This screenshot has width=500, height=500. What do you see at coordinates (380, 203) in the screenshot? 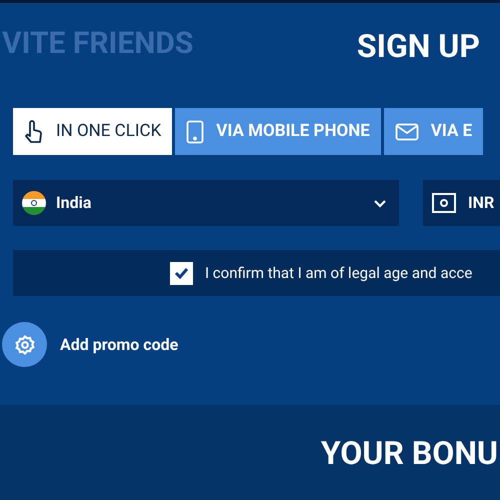
I see `chevron-down-icon` at bounding box center [380, 203].